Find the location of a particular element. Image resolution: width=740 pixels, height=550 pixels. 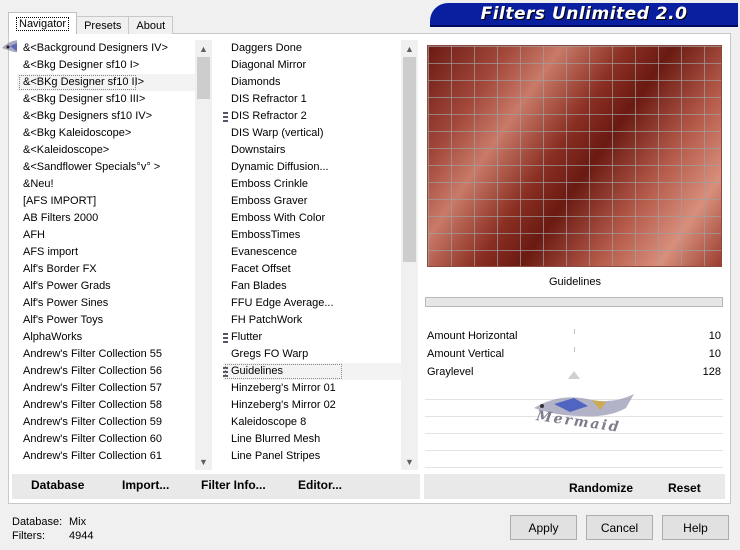

app-banner: Filters Unlimited 2.0 is located at coordinates (584, 15).